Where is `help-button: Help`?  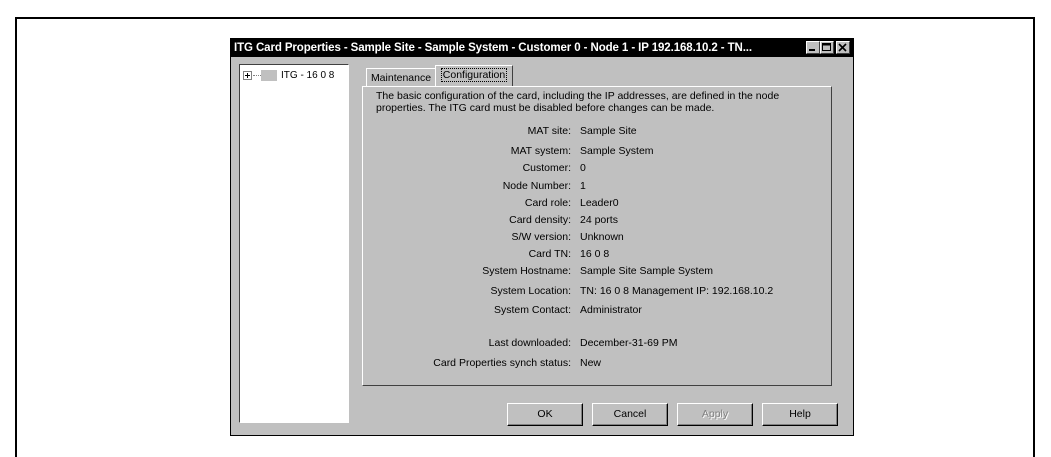 help-button: Help is located at coordinates (800, 414).